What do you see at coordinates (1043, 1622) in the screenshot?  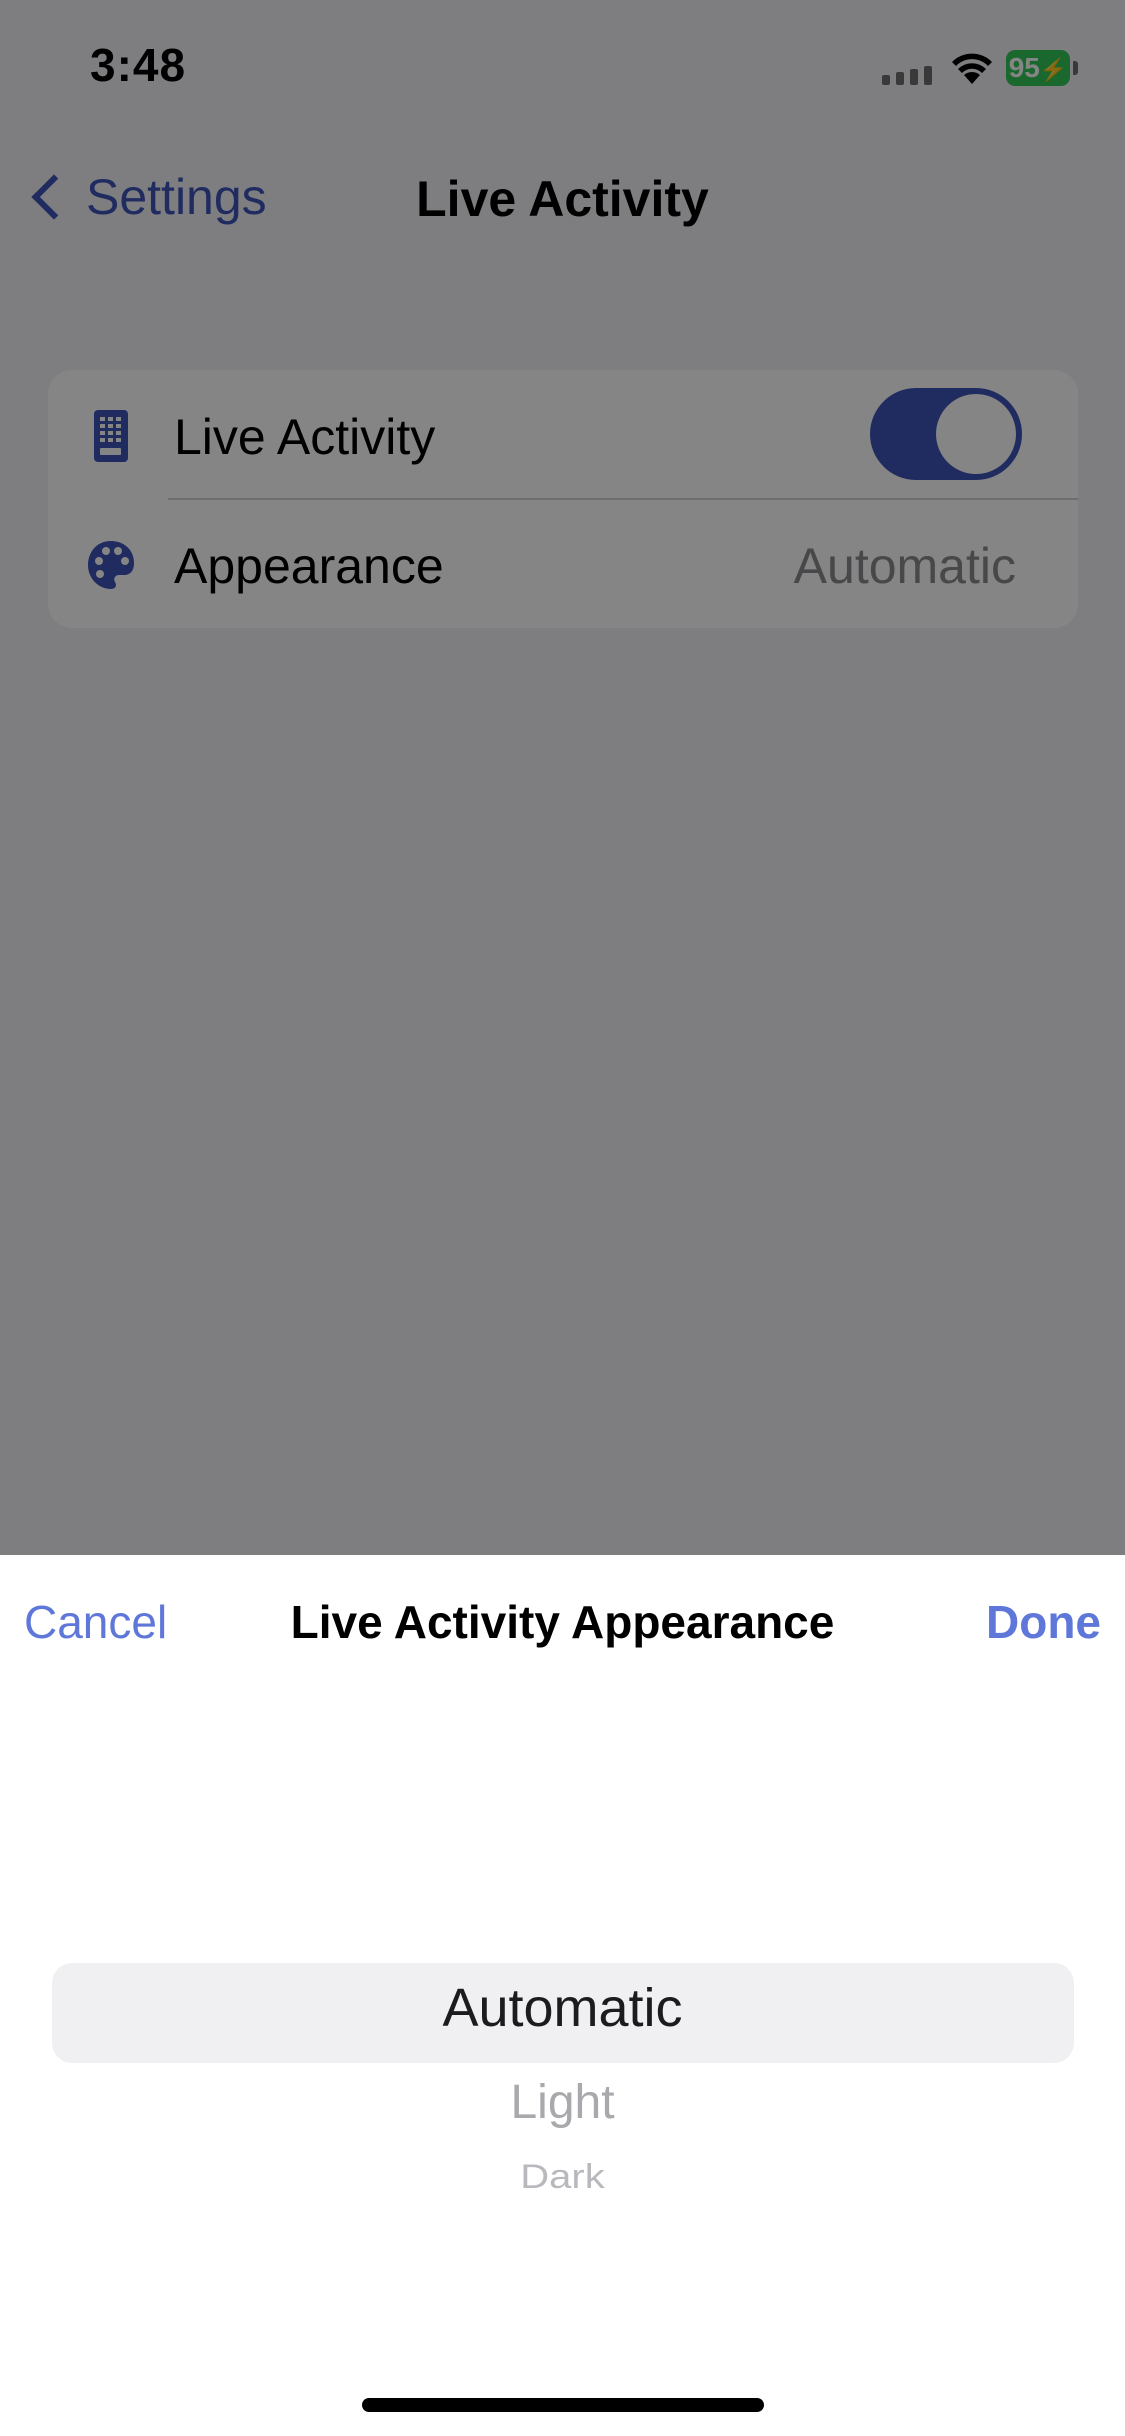 I see `done-button: Done` at bounding box center [1043, 1622].